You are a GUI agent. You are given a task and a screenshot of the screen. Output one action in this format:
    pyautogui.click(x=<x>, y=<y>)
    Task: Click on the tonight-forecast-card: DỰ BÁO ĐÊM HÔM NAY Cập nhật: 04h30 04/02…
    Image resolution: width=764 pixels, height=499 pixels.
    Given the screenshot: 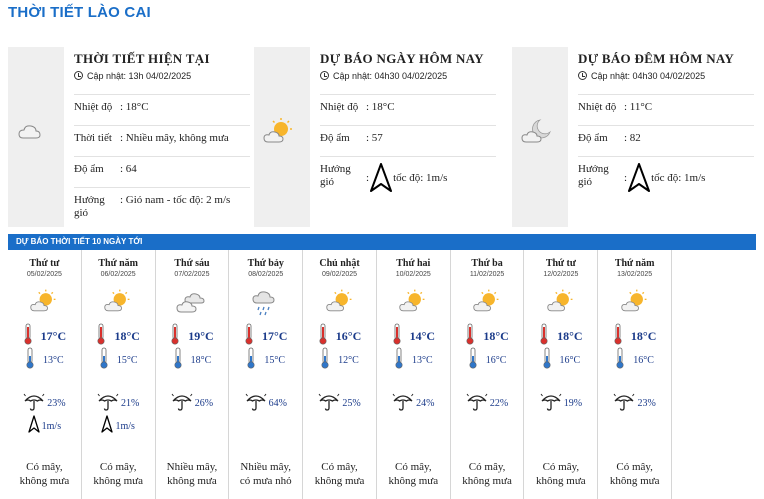 What is the action you would take?
    pyautogui.click(x=634, y=137)
    